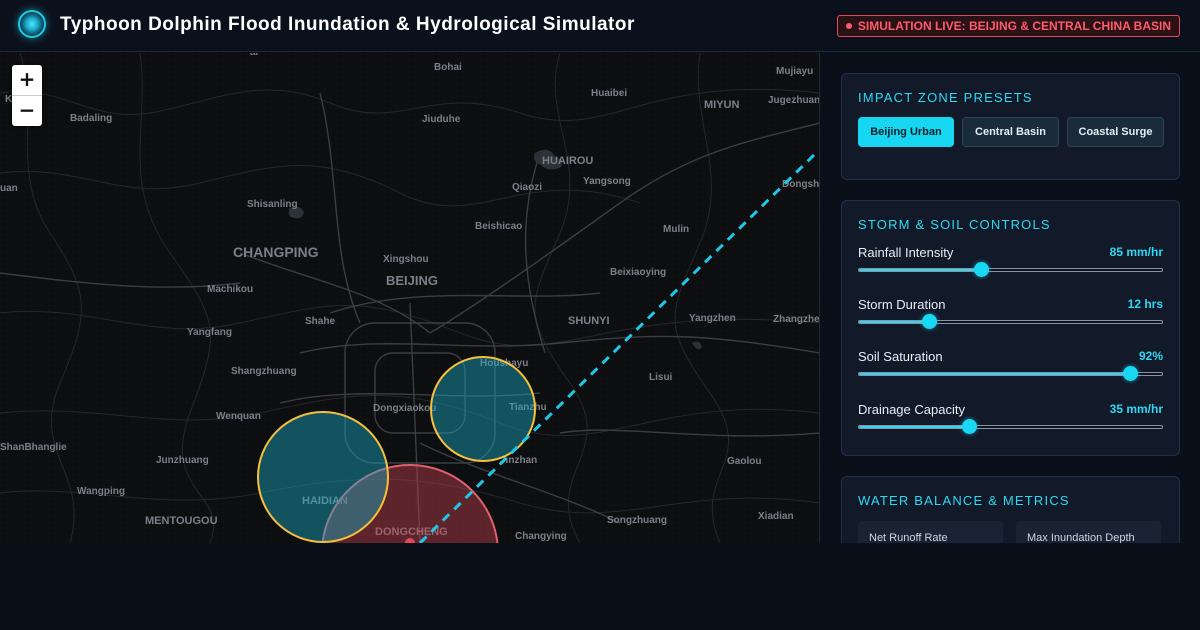 The image size is (1200, 630). What do you see at coordinates (276, 252) in the screenshot?
I see `place-label: CHANGPING` at bounding box center [276, 252].